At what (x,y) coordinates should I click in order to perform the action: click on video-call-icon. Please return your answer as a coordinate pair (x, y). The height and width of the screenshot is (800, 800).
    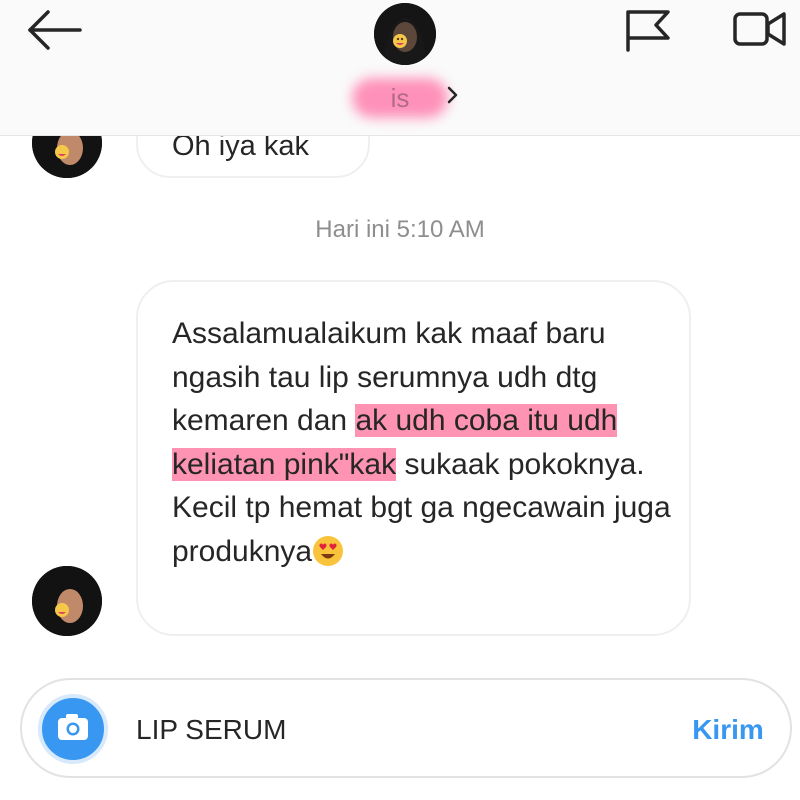
    Looking at the image, I should click on (759, 29).